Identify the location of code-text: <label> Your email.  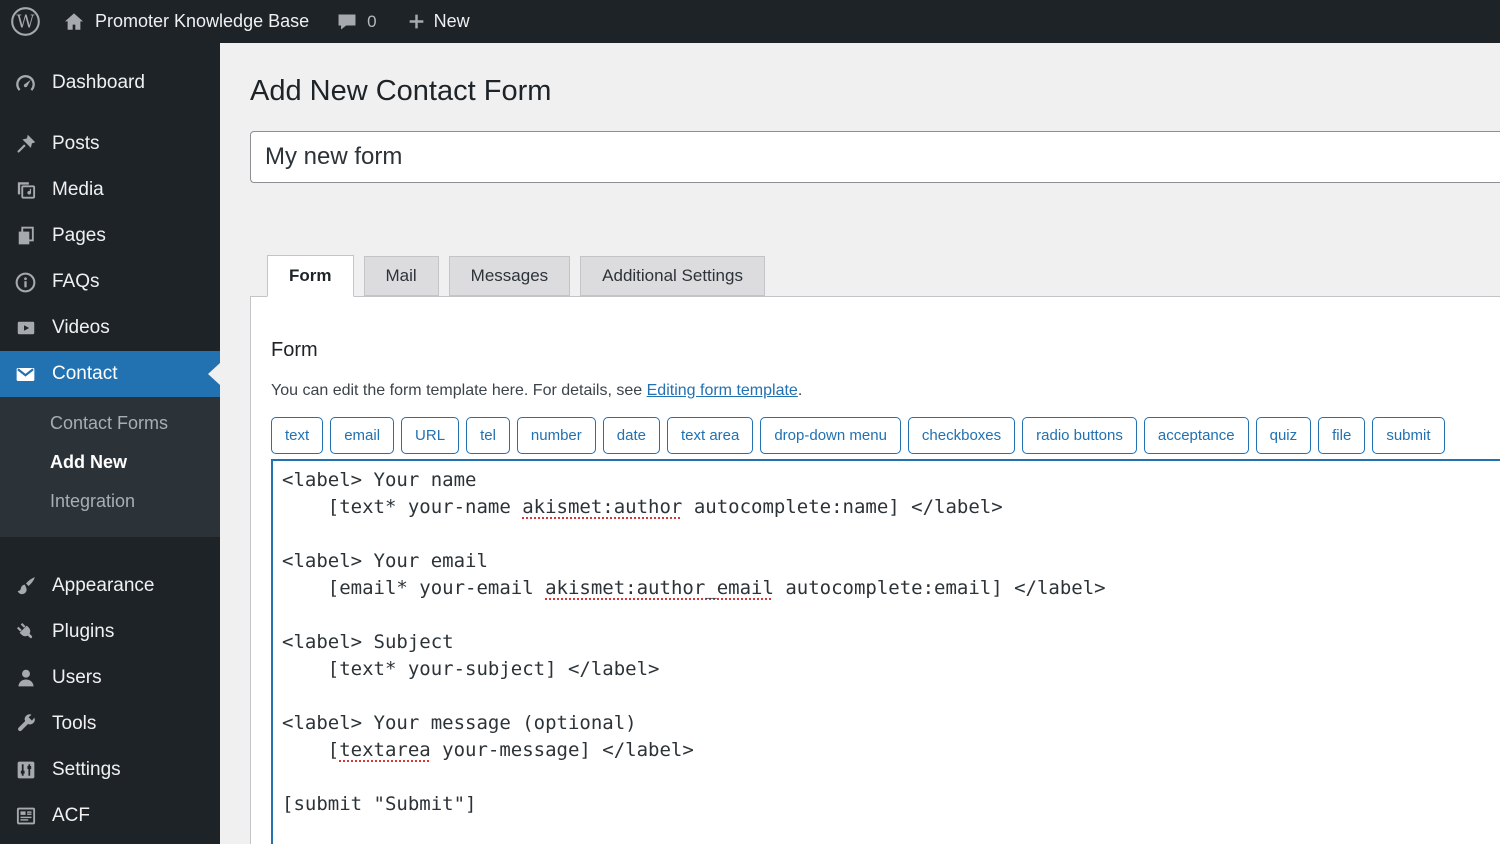
(385, 561).